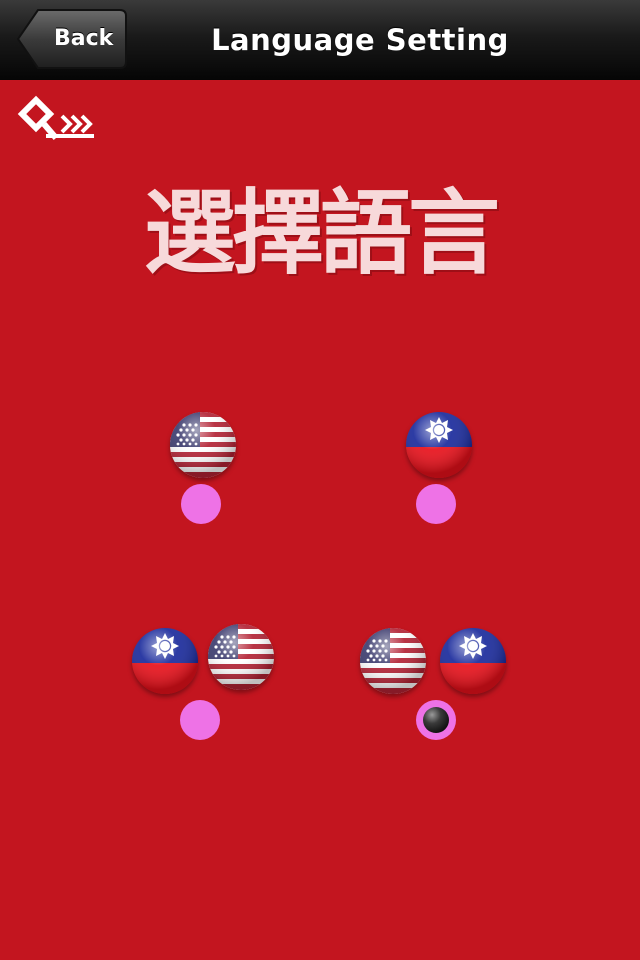  I want to click on navigation-bar: Back Language Setting, so click(320, 40).